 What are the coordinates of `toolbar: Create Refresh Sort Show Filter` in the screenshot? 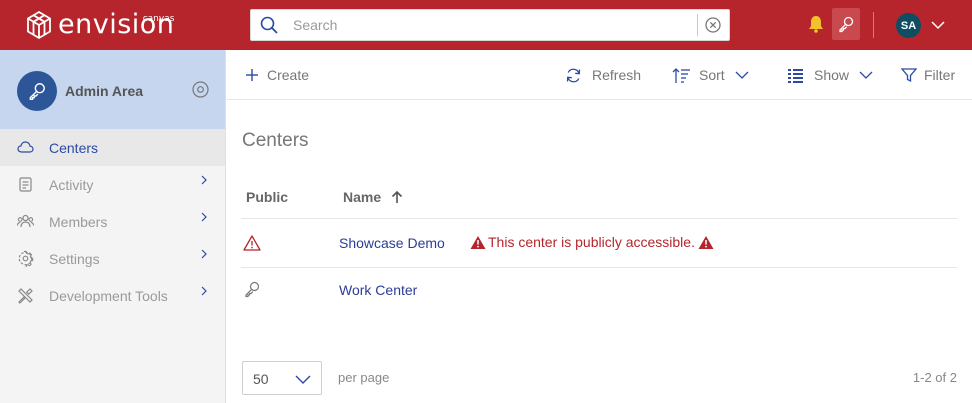 It's located at (599, 75).